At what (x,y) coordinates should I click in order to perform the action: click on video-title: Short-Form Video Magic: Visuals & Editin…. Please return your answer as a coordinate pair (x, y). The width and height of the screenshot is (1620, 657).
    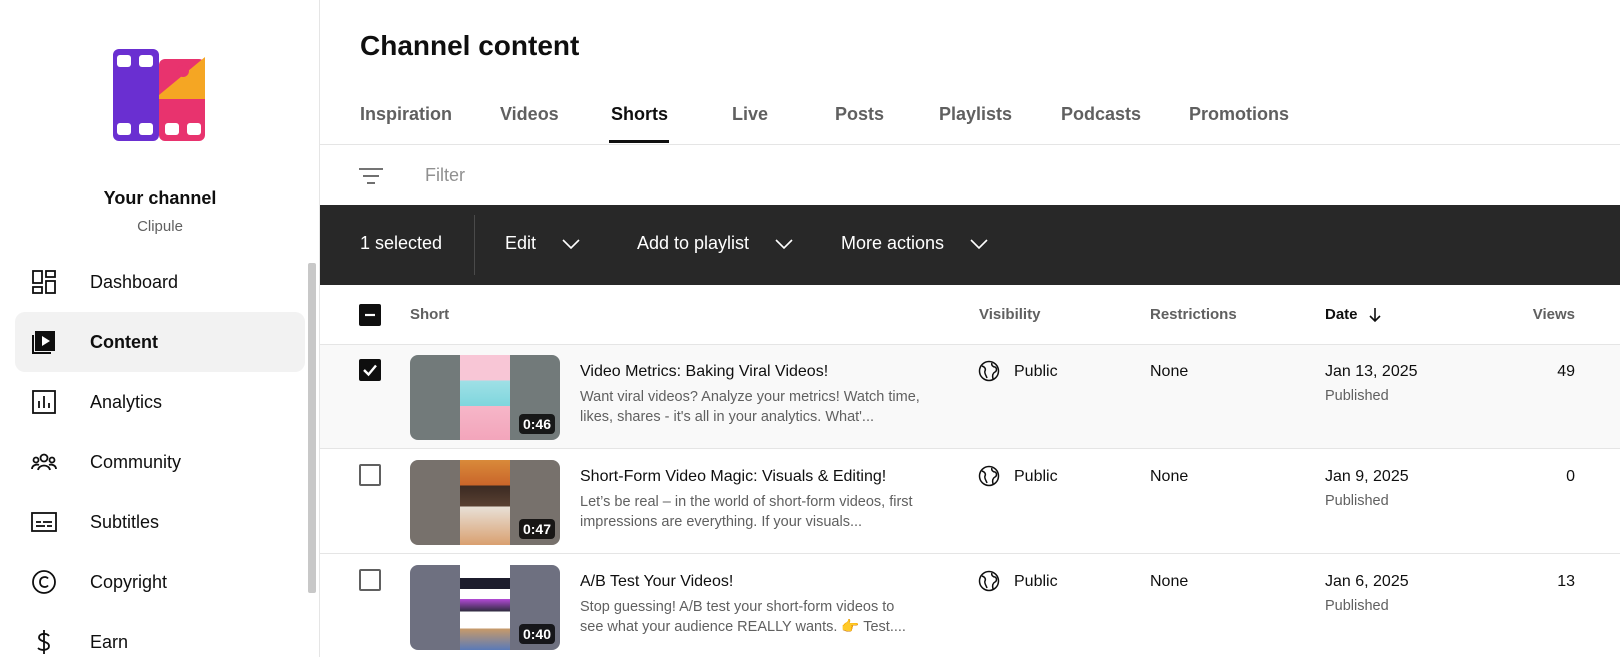
    Looking at the image, I should click on (733, 477).